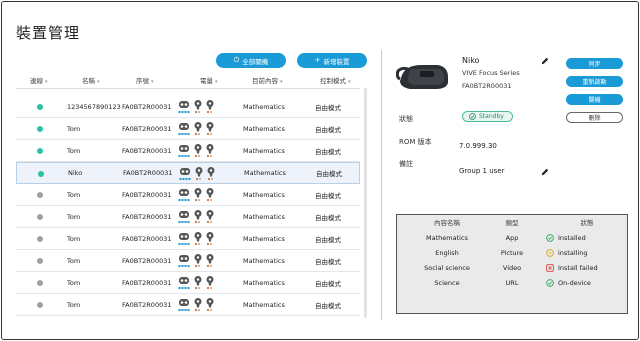  I want to click on sync-button: 同步, so click(594, 63).